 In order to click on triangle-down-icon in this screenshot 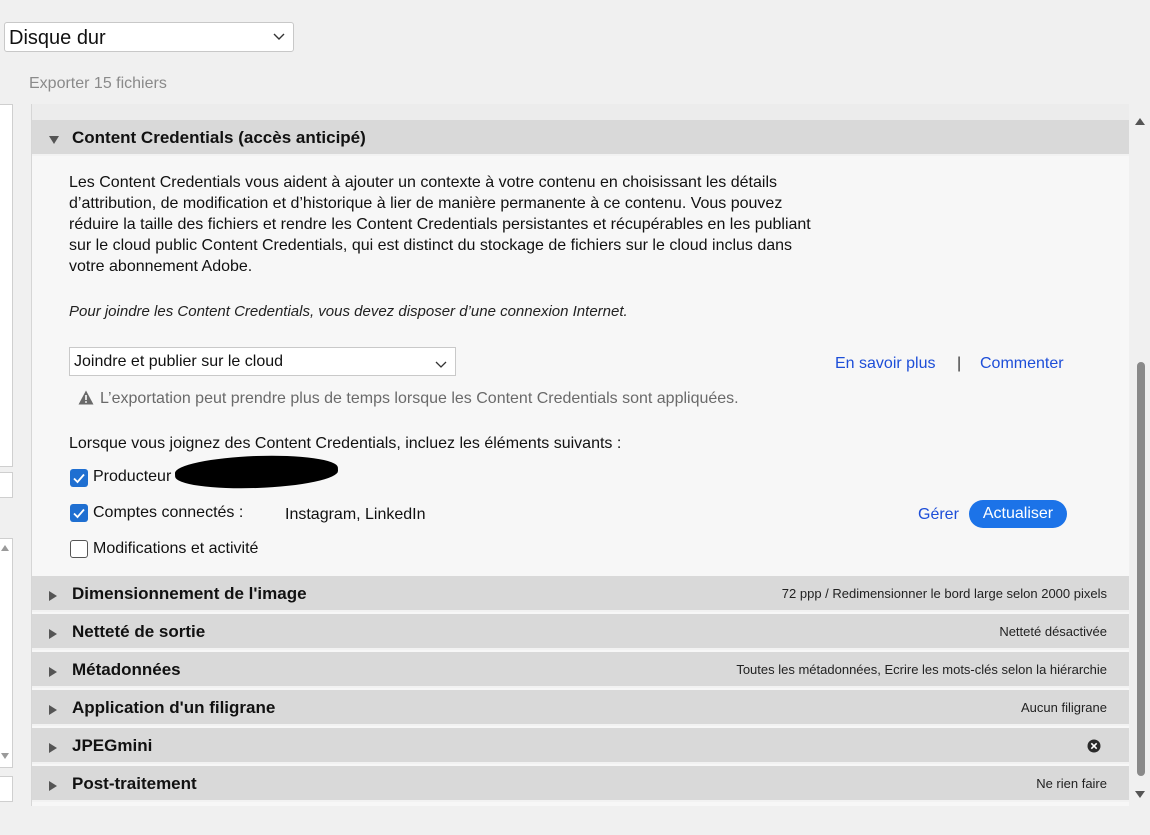, I will do `click(54, 141)`.